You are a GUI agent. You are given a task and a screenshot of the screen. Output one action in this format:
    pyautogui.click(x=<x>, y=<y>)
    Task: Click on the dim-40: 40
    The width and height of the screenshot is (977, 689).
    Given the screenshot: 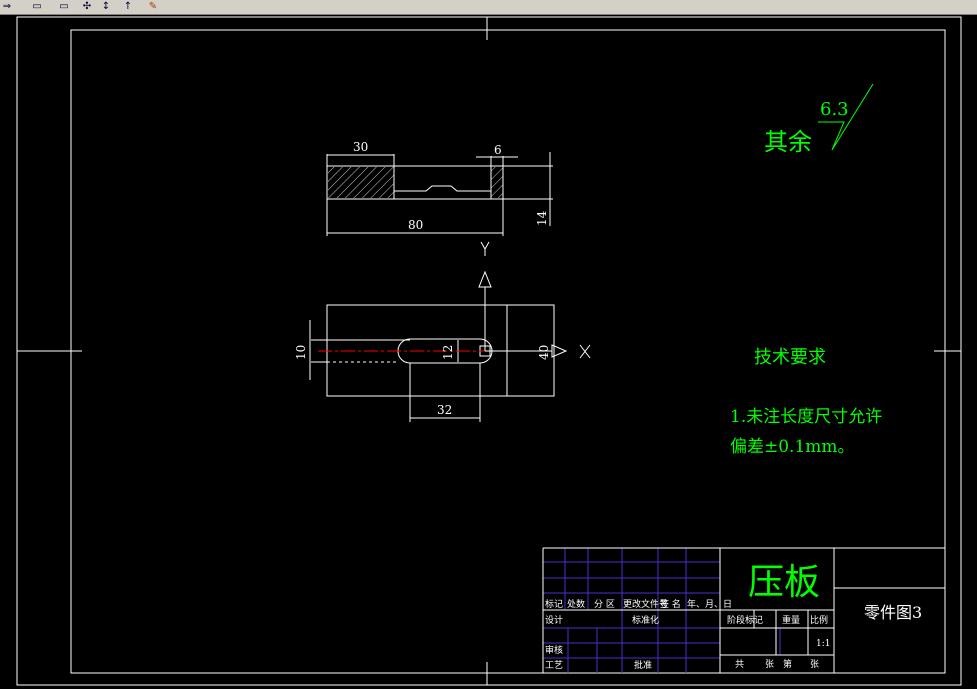 What is the action you would take?
    pyautogui.click(x=544, y=352)
    